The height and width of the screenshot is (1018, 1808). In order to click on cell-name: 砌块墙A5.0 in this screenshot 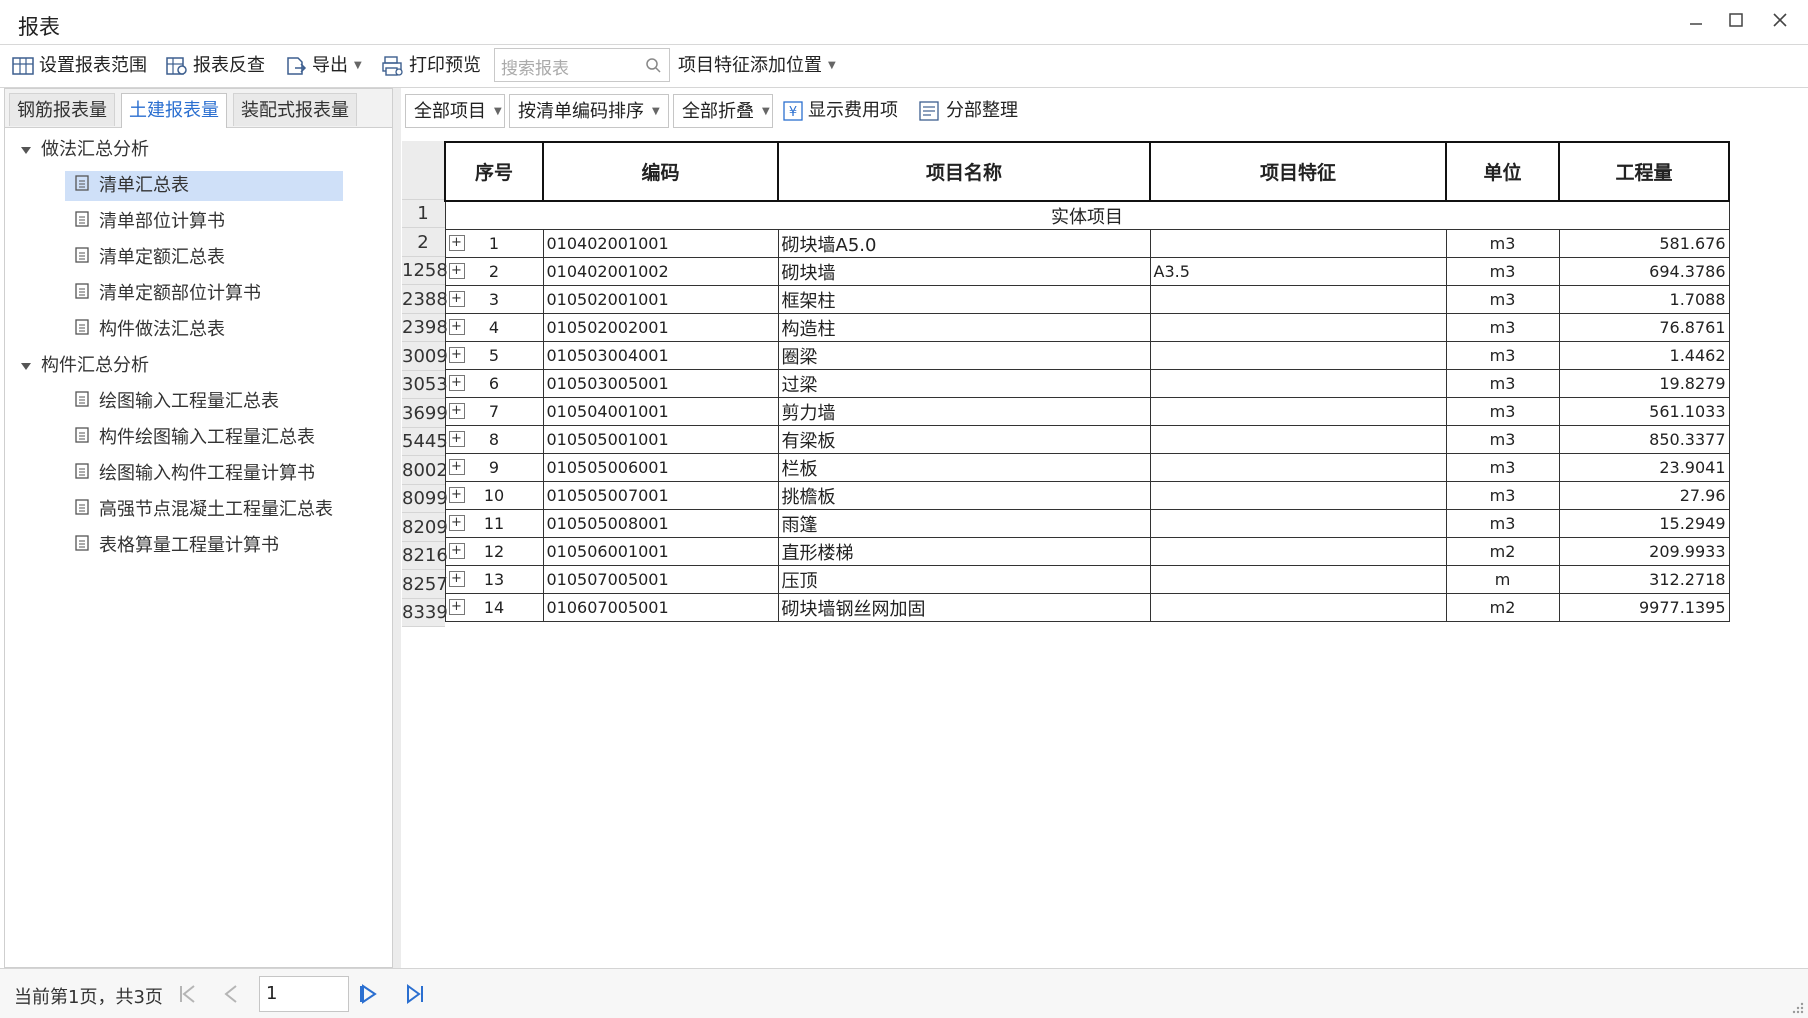, I will do `click(964, 243)`.